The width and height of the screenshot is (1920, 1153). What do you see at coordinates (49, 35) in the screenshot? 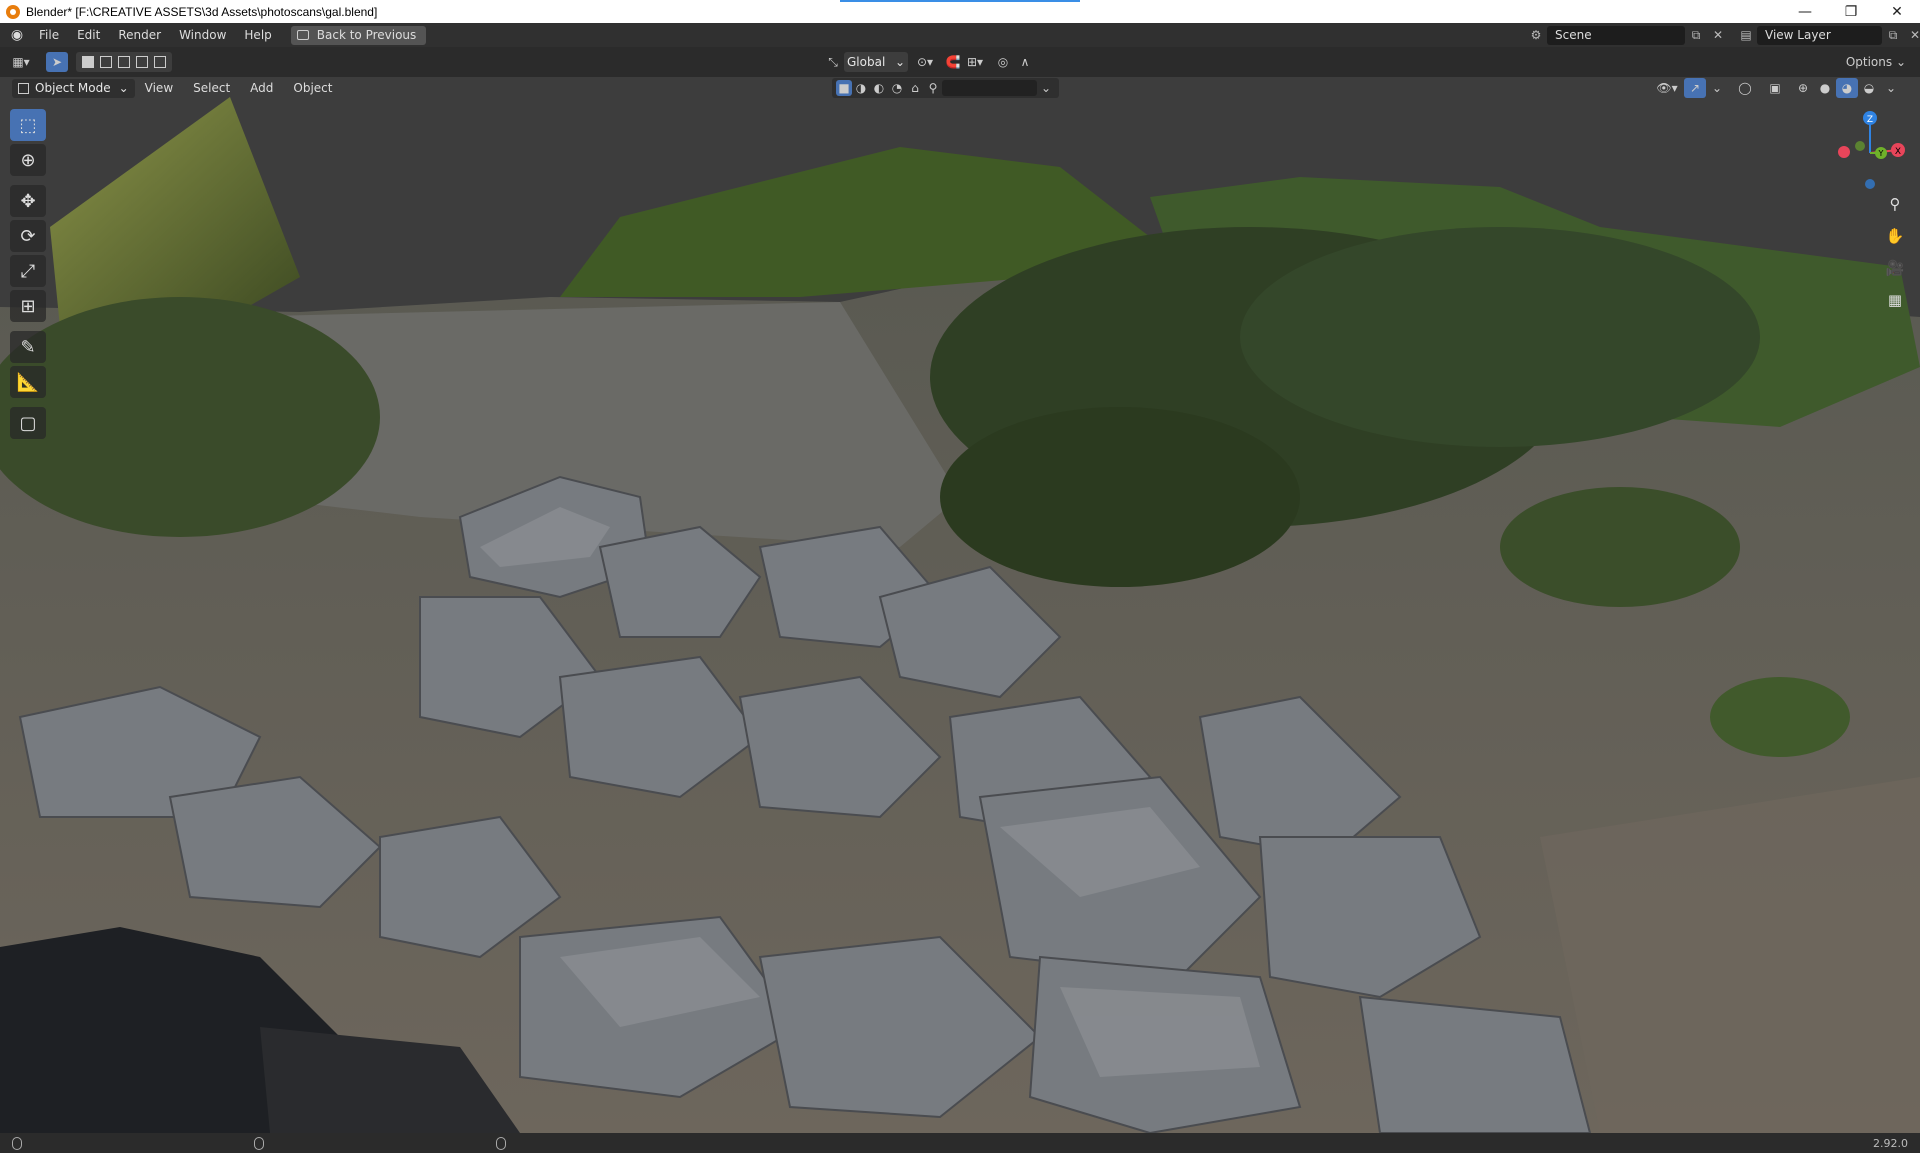
I see `menu-file: File` at bounding box center [49, 35].